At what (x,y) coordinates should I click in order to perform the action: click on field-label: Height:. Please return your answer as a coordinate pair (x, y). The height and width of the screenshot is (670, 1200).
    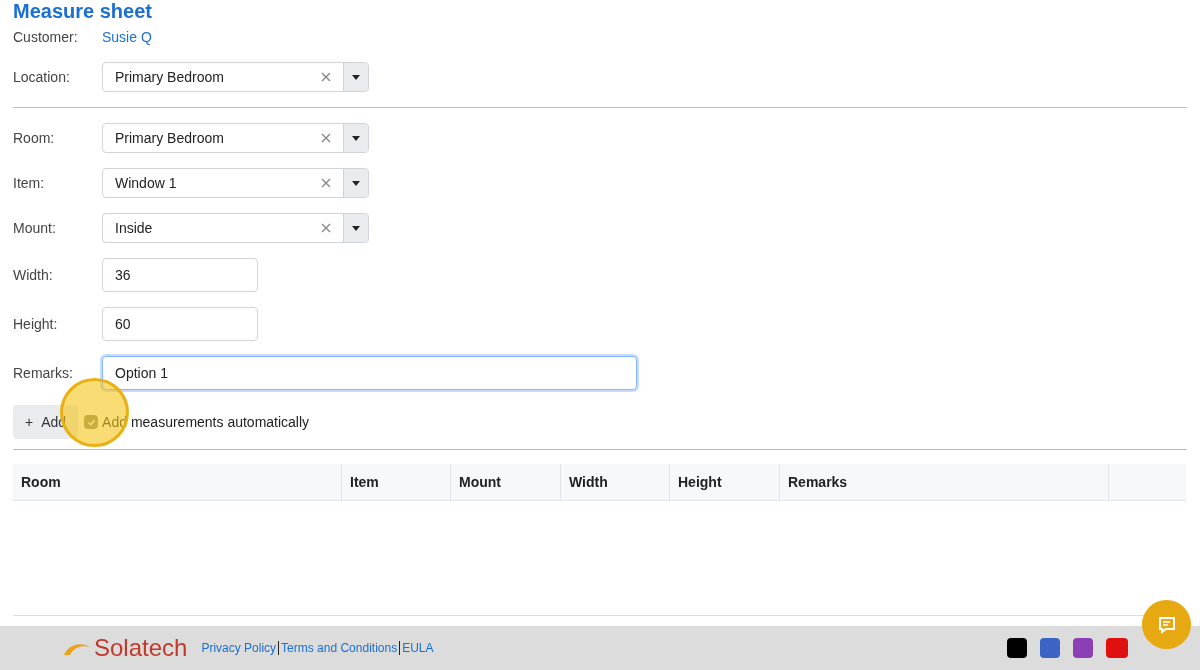
    Looking at the image, I should click on (36, 324).